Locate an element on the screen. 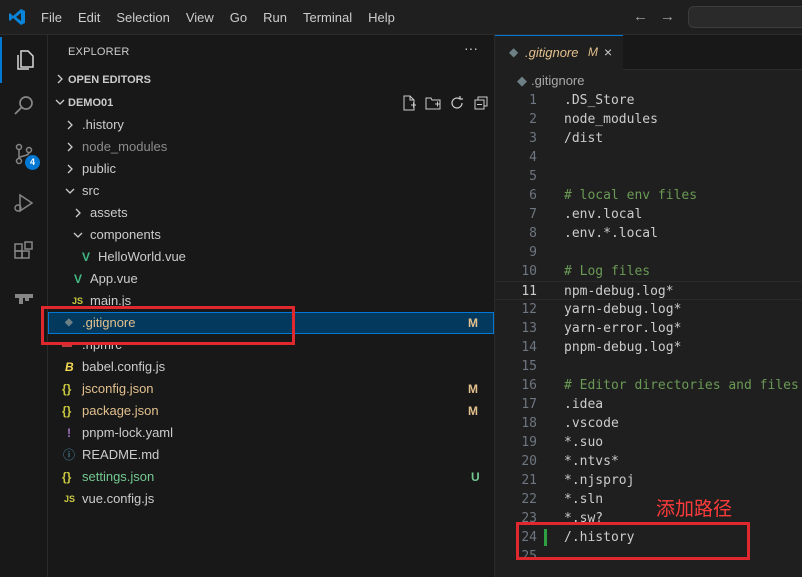  tree-file-babel-config: B babel.config.js is located at coordinates (271, 367).